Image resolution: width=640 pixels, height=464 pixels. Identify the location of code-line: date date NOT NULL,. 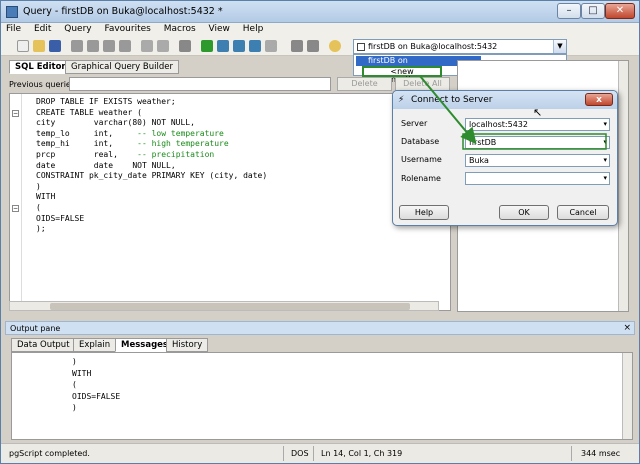
(106, 165).